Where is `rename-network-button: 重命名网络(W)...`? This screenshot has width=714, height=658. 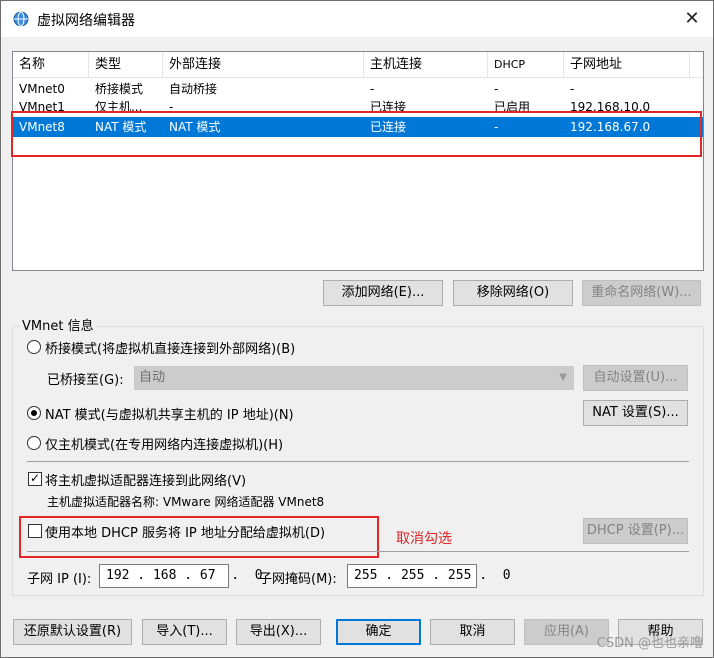
rename-network-button: 重命名网络(W)... is located at coordinates (641, 293).